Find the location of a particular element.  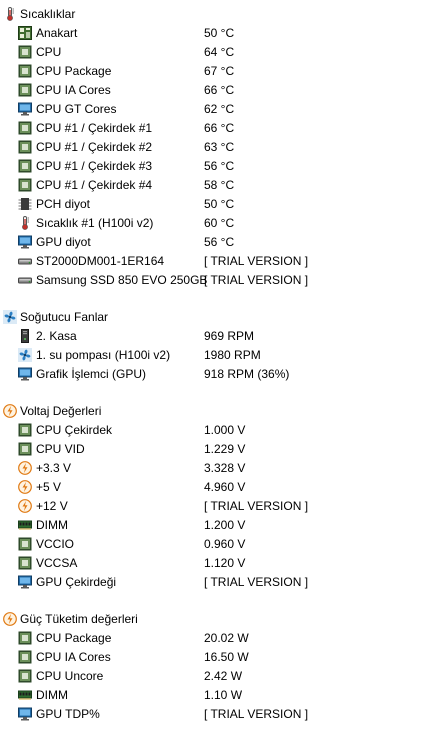

sensor-row: Sıcaklık #1 (H100i v2) 60 °C is located at coordinates (219, 223).